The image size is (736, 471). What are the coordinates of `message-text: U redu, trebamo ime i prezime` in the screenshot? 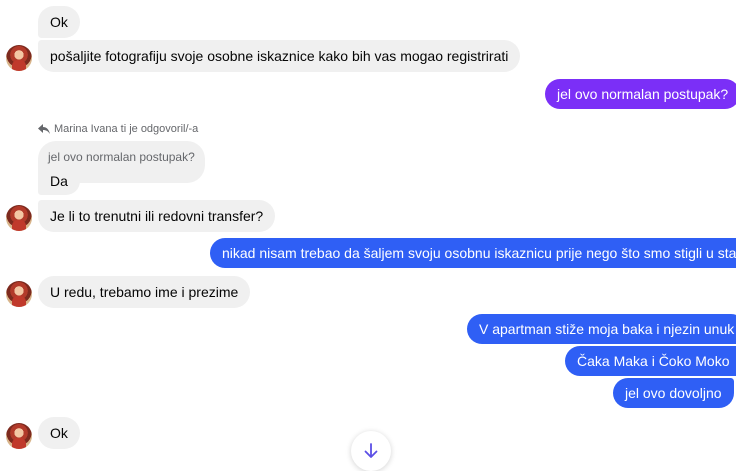 It's located at (144, 292).